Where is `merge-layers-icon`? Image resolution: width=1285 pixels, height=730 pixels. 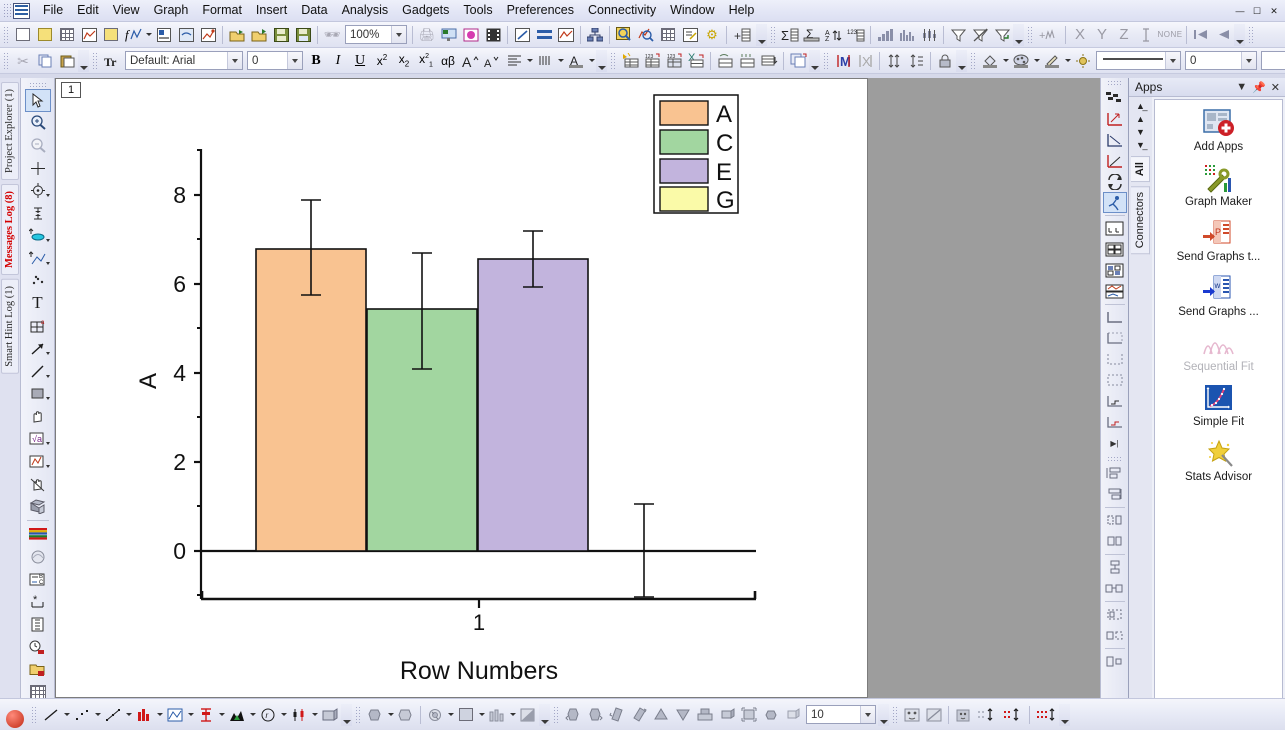 merge-layers-icon is located at coordinates (1115, 228).